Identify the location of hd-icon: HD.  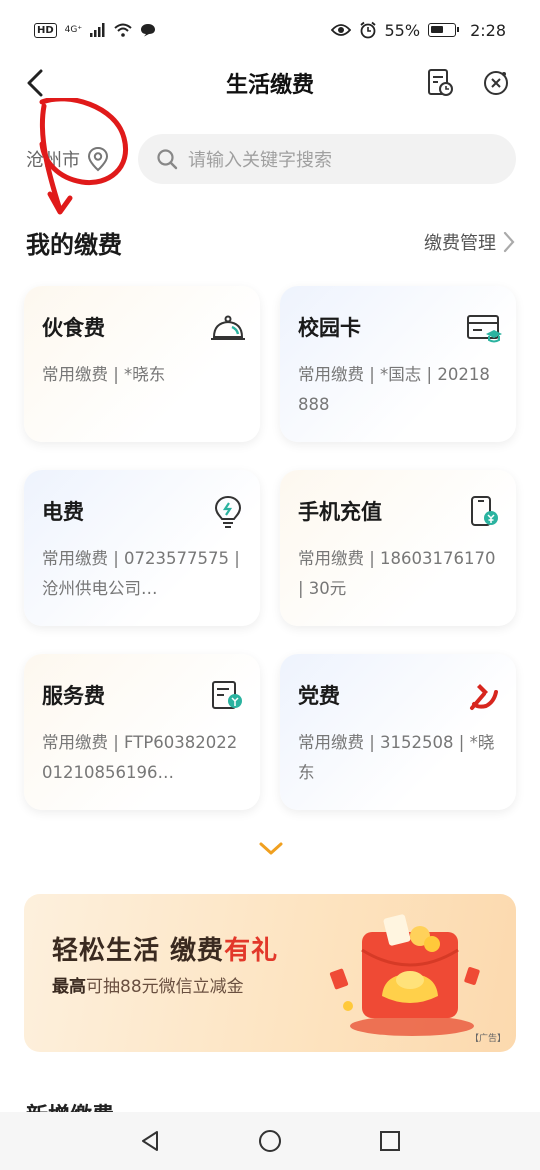
(45, 30).